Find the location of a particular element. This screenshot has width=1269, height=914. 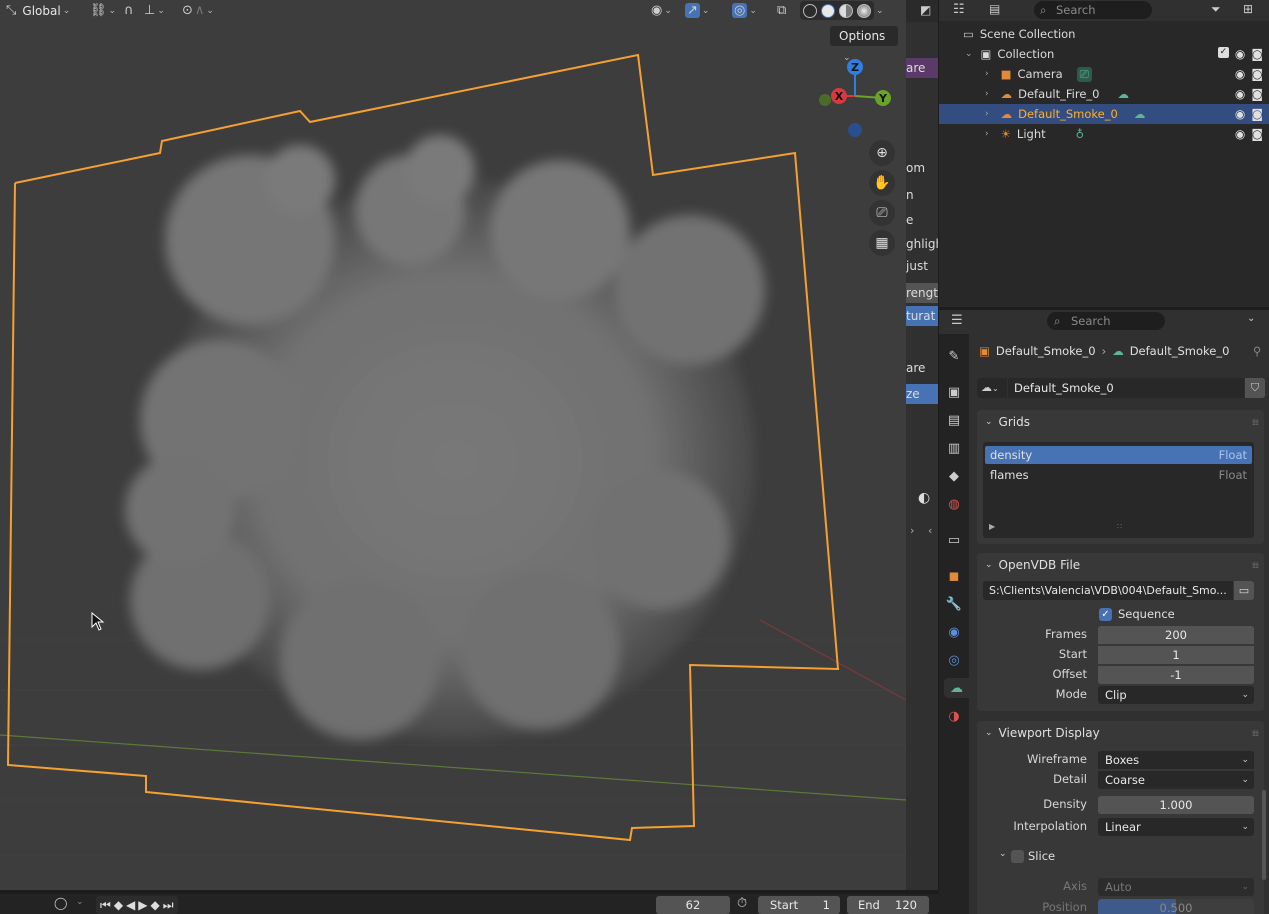

rendered-shading-icon is located at coordinates (864, 10).